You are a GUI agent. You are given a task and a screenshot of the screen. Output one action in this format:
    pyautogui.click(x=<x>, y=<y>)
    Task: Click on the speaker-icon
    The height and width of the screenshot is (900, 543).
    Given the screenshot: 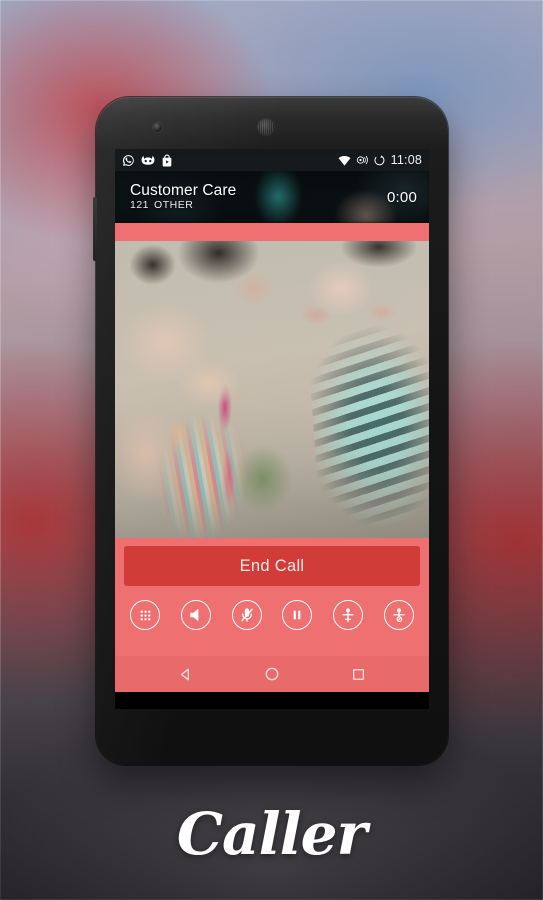 What is the action you would take?
    pyautogui.click(x=194, y=615)
    